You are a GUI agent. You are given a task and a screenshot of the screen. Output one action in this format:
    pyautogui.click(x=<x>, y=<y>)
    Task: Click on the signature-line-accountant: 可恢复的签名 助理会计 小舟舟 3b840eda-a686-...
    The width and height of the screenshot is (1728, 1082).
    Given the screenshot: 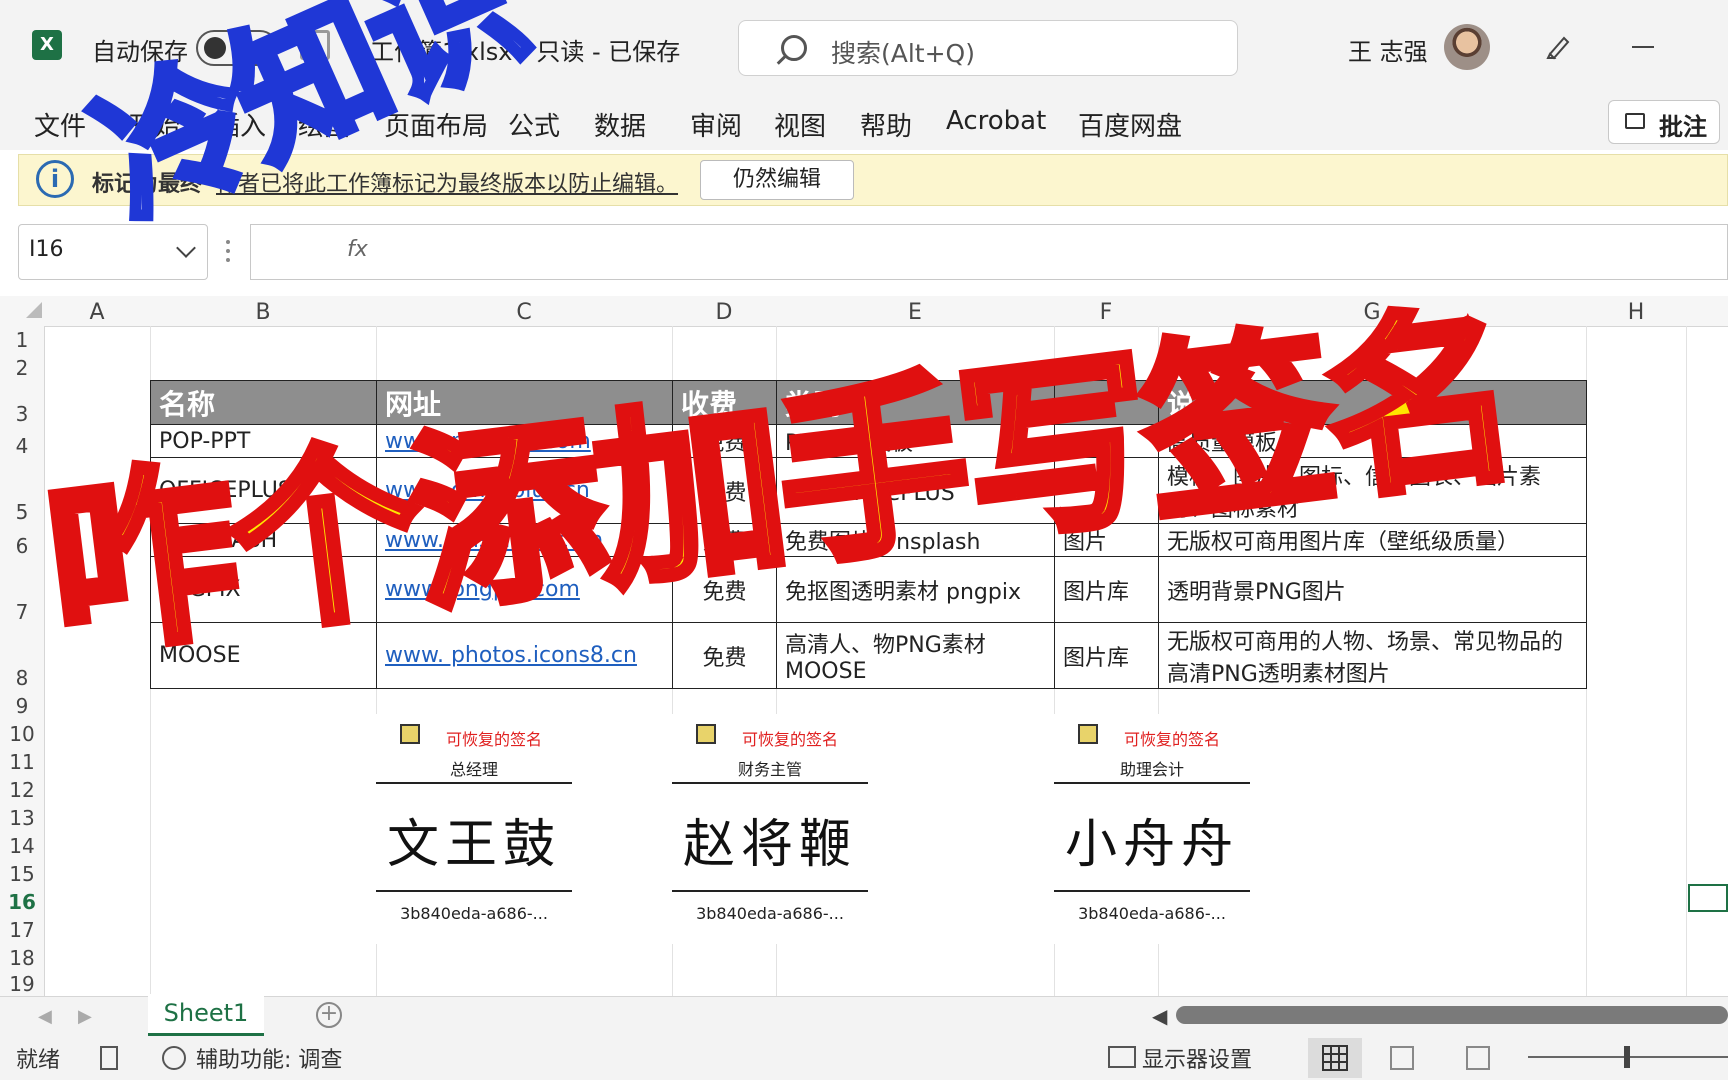 What is the action you would take?
    pyautogui.click(x=1152, y=829)
    